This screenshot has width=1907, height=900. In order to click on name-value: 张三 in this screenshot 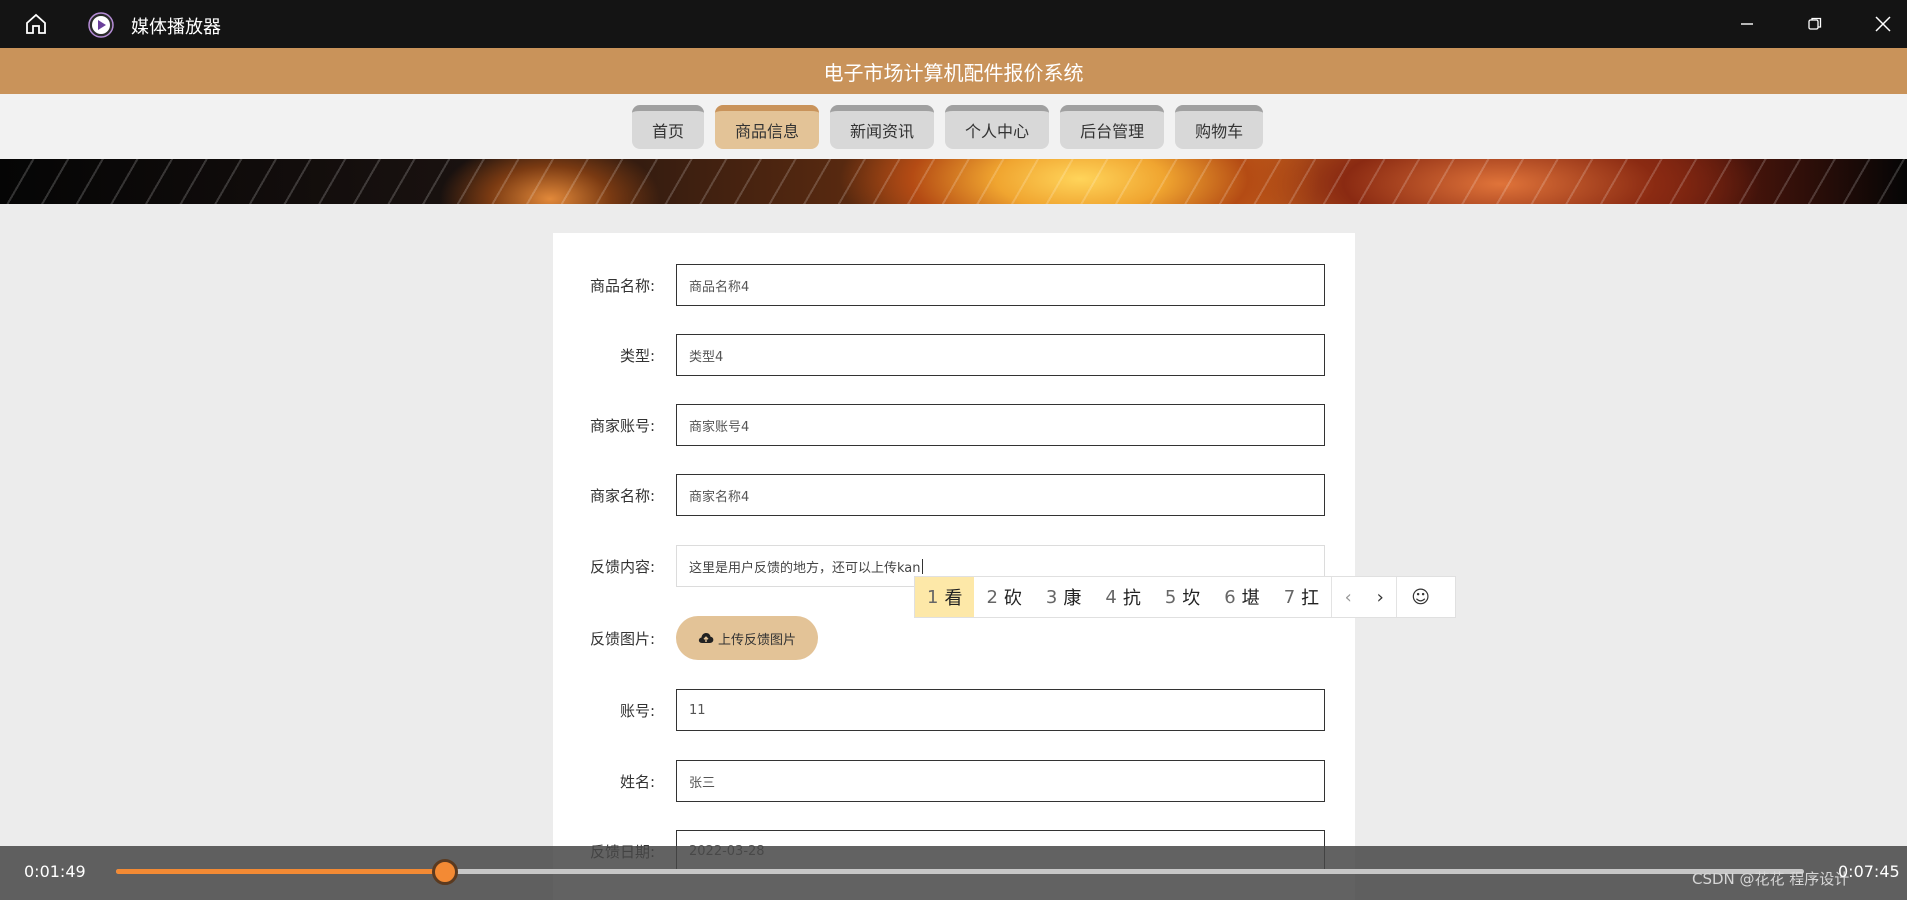, I will do `click(702, 783)`.